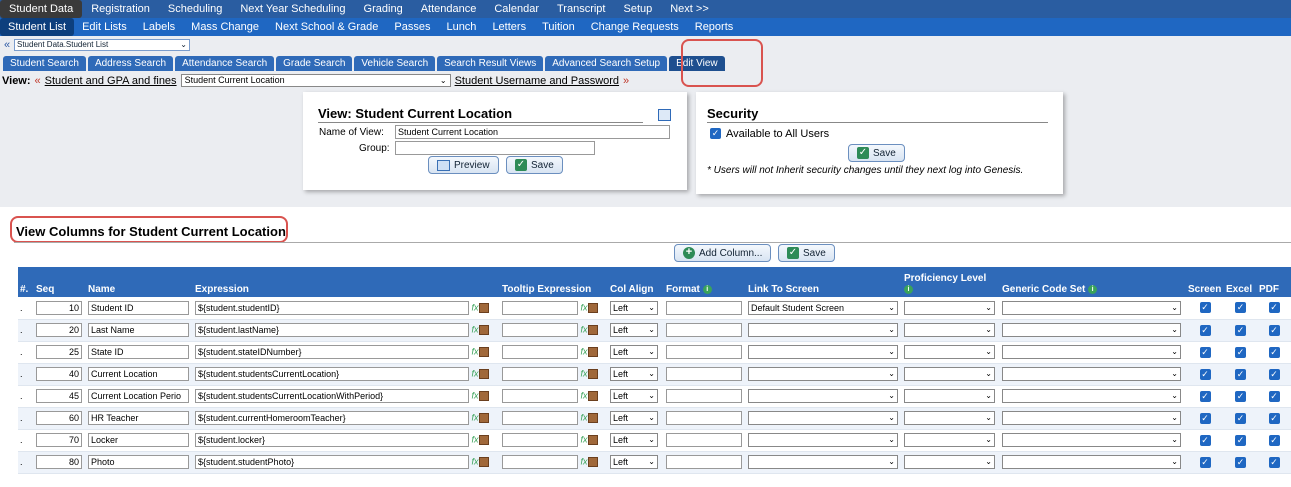 This screenshot has width=1291, height=487. What do you see at coordinates (138, 396) in the screenshot?
I see `name-input: Current Location Perio` at bounding box center [138, 396].